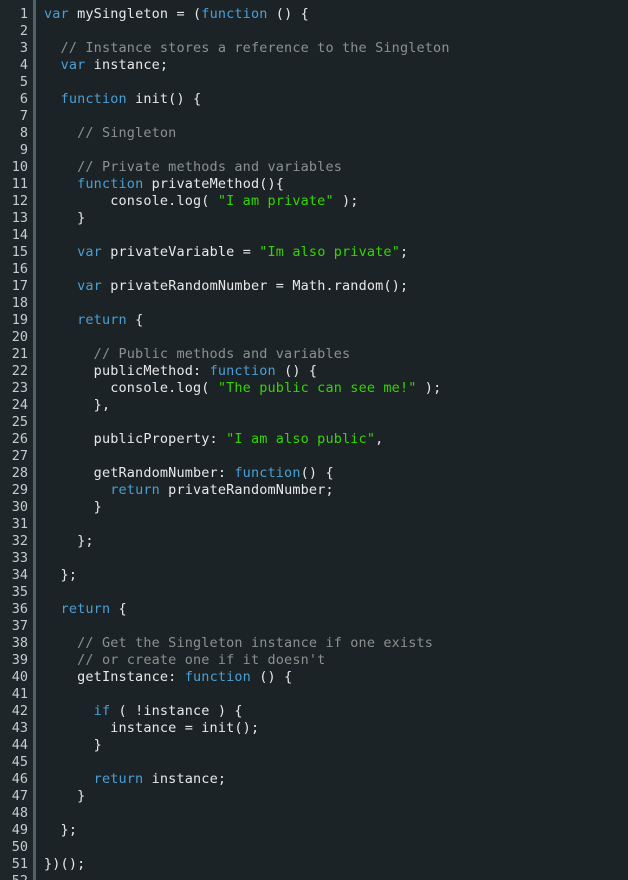  I want to click on code-line: console.log( "I am private" );, so click(336, 201).